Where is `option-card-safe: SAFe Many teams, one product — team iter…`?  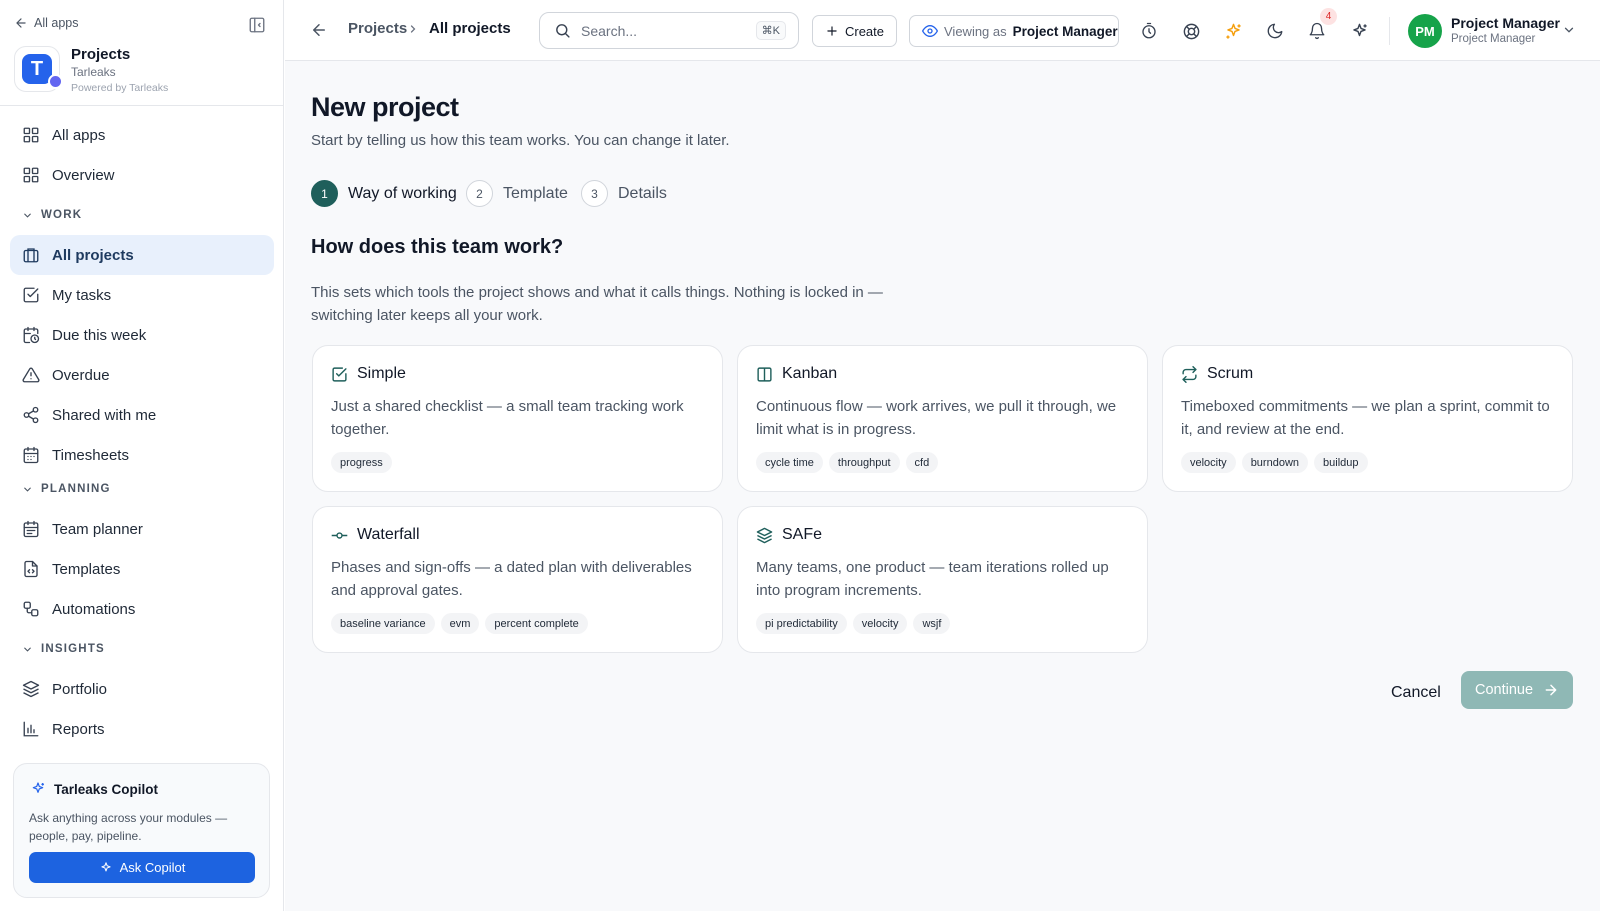
option-card-safe: SAFe Many teams, one product — team iter… is located at coordinates (942, 579).